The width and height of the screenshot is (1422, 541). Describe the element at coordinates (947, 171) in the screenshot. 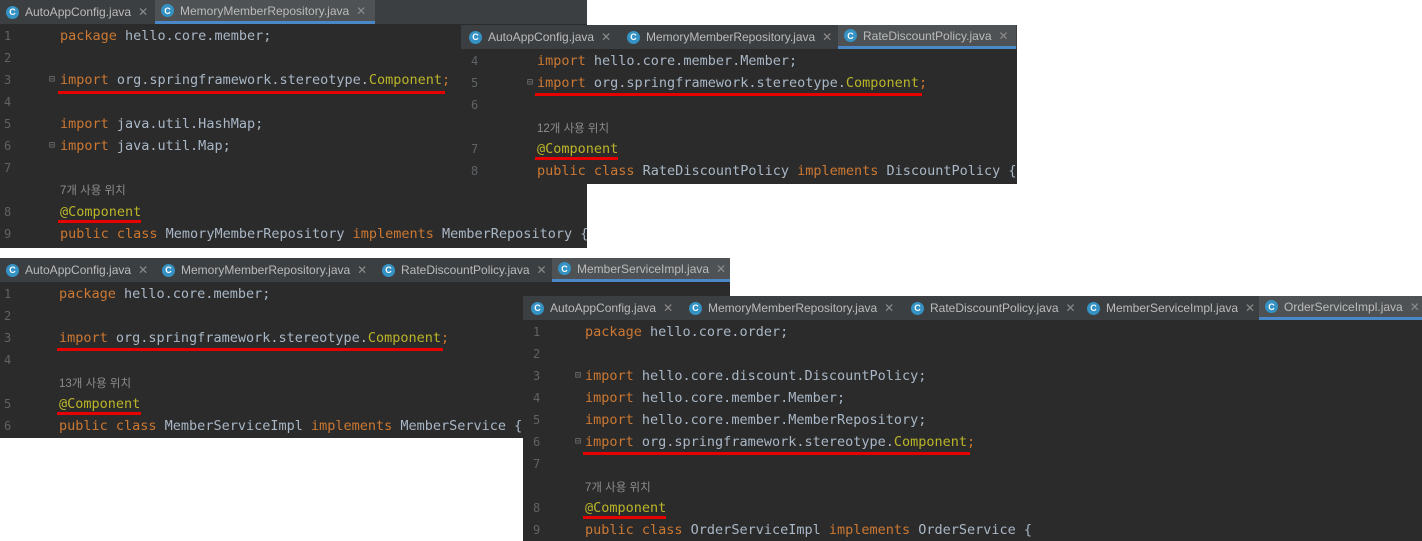

I see `code-text: DiscountPolicy {` at that location.